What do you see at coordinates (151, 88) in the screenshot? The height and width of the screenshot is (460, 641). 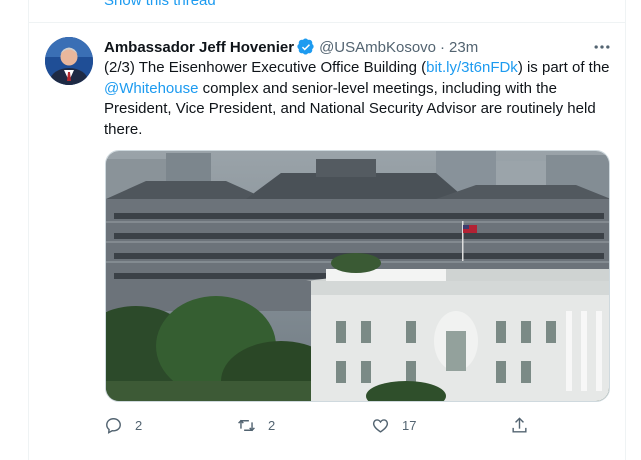 I see `mention-link: @Whitehouse` at bounding box center [151, 88].